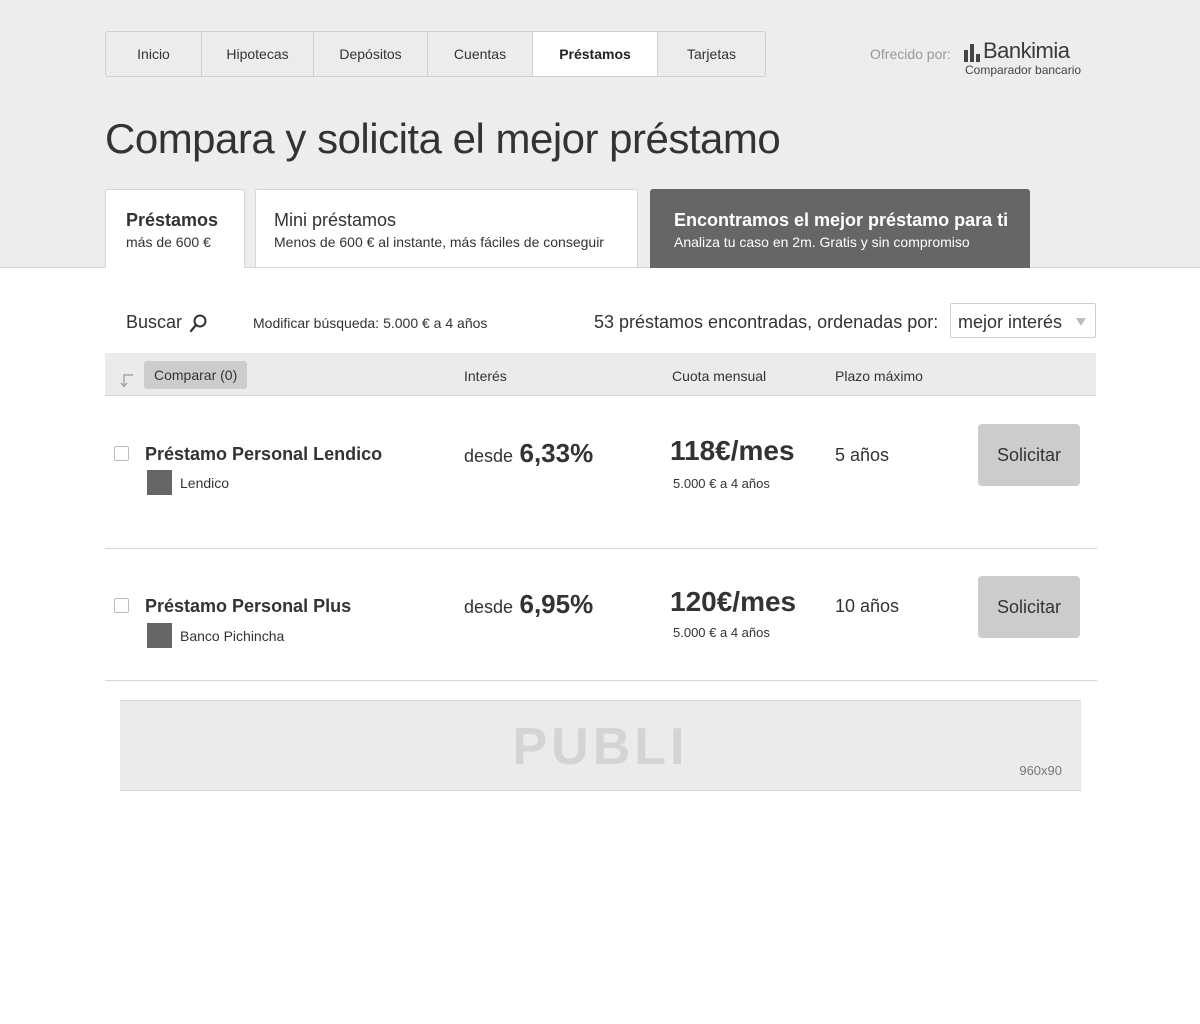 The height and width of the screenshot is (1024, 1200). What do you see at coordinates (198, 323) in the screenshot?
I see `search-icon` at bounding box center [198, 323].